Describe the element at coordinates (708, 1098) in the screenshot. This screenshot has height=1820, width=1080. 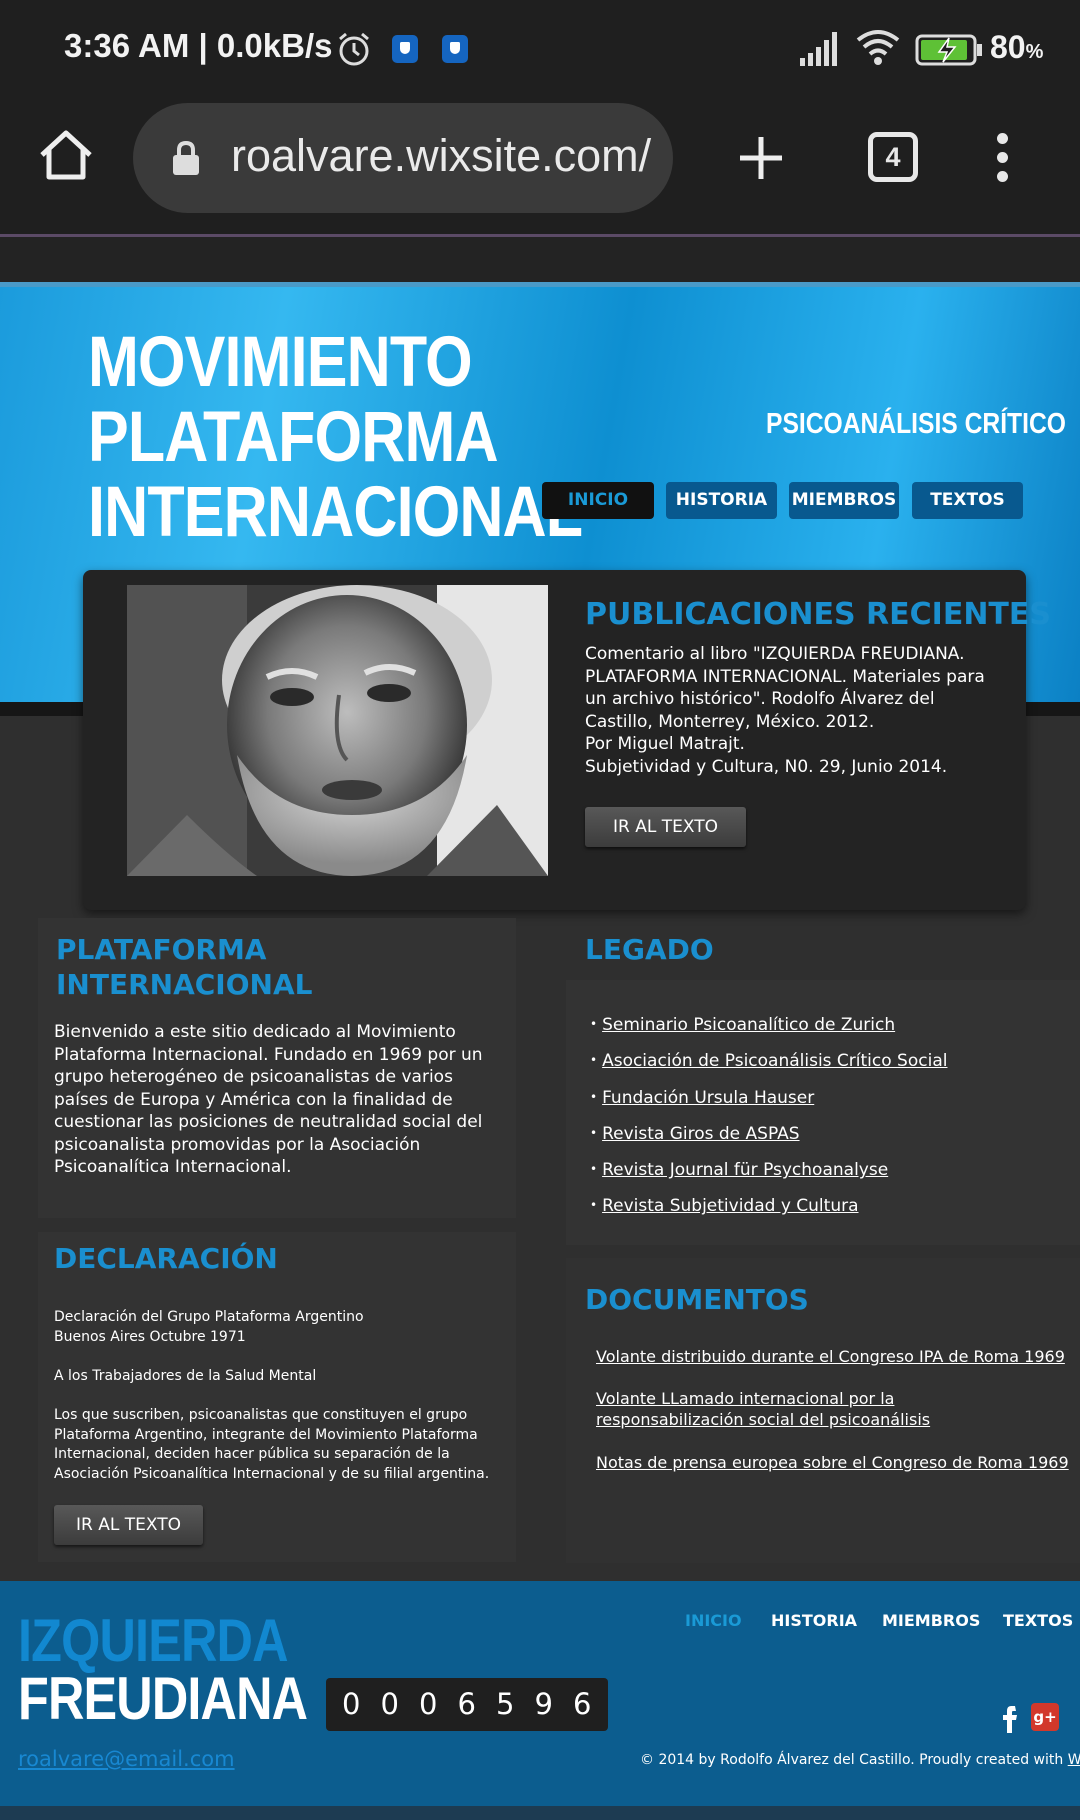
I see `legado-link: Fundación Ursula Hauser` at that location.